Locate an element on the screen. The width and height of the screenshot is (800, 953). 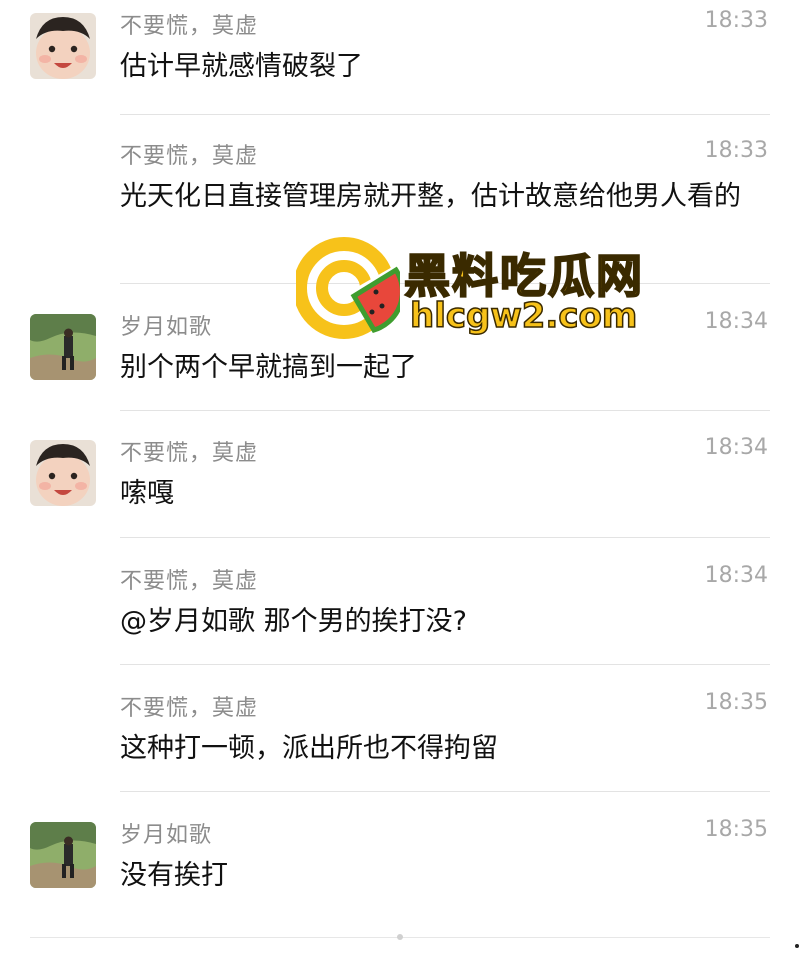
chat-message: 不要慌，莫虚 18:34 @岁月如歌 那个男的挨打没? is located at coordinates (400, 609).